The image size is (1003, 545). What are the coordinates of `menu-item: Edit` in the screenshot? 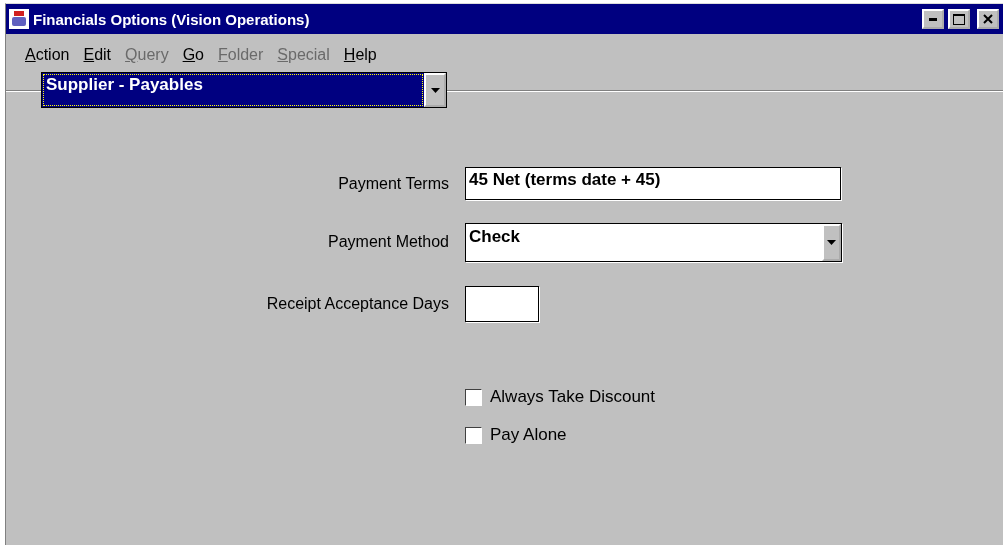 It's located at (97, 59).